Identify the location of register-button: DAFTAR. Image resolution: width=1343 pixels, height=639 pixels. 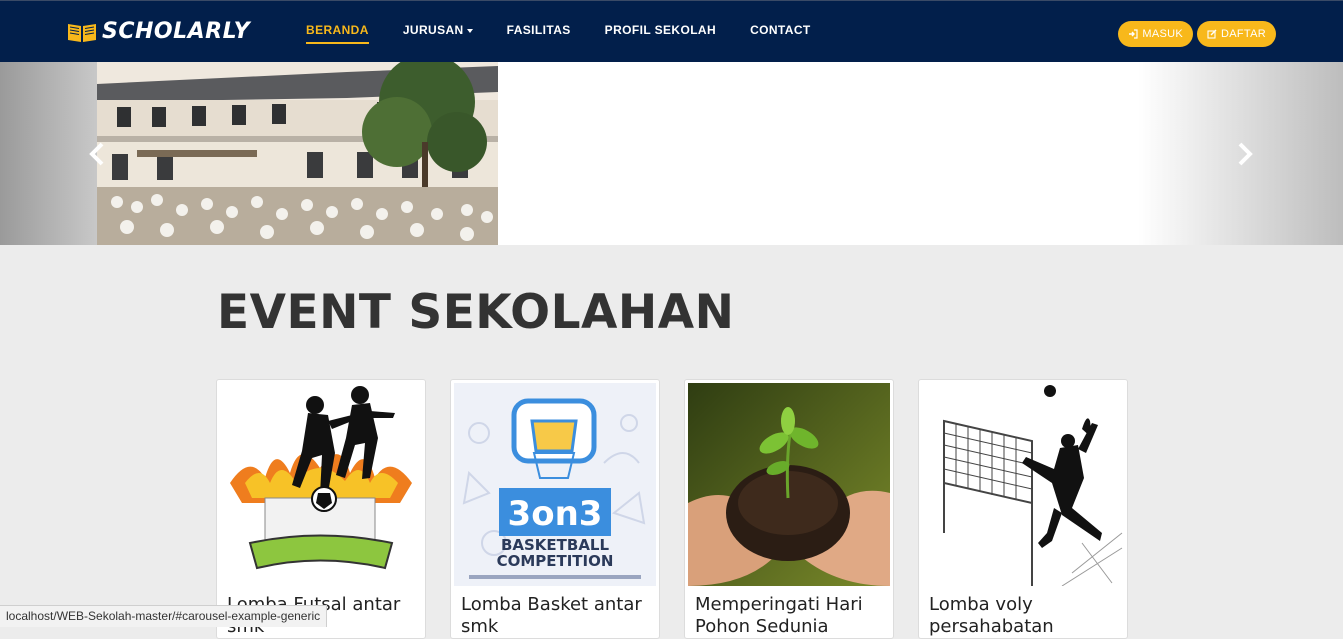
(1236, 34).